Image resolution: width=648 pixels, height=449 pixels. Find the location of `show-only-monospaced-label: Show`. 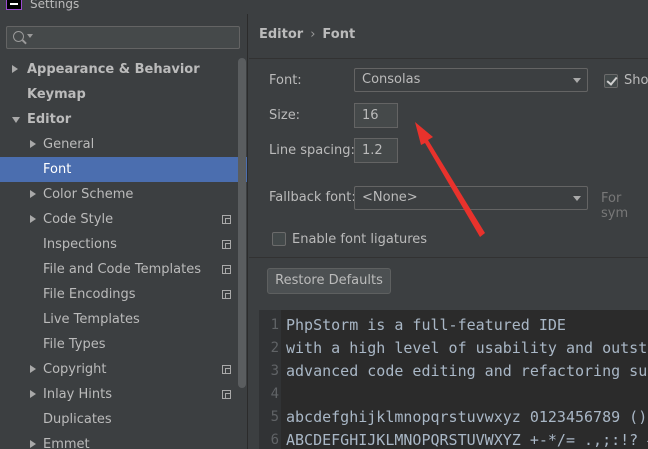

show-only-monospaced-label: Show is located at coordinates (636, 80).